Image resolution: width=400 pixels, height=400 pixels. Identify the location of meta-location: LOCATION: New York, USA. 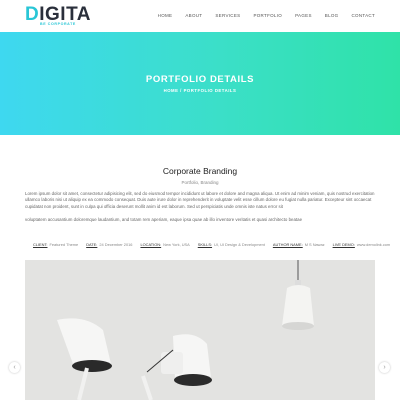
(164, 244).